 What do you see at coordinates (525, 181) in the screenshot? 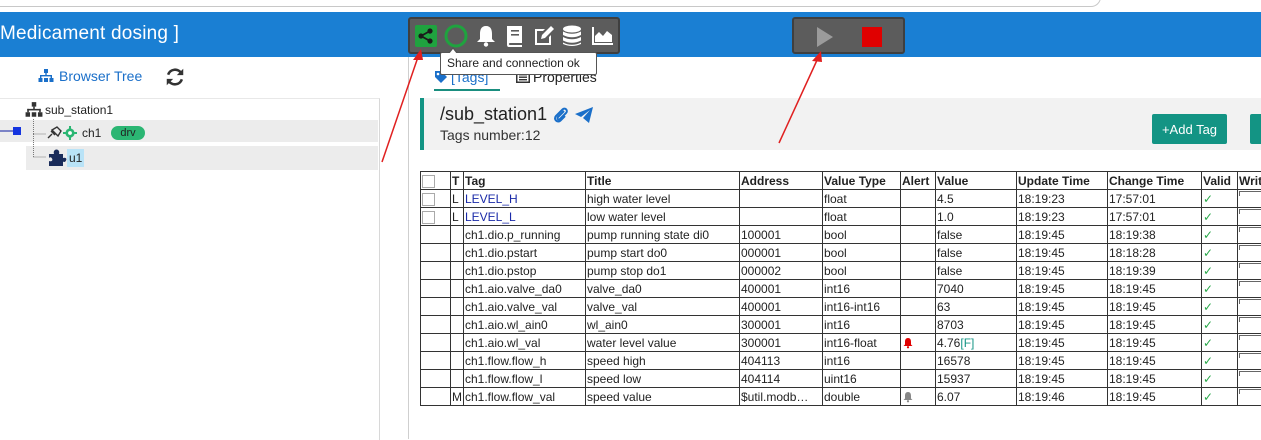
I see `col-header-tag: Tag` at bounding box center [525, 181].